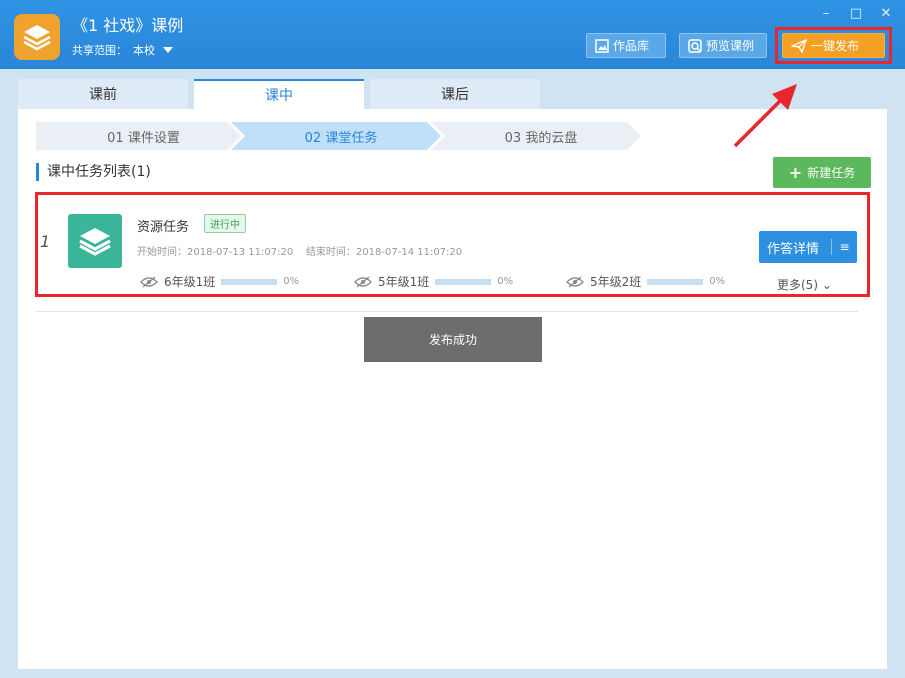 This screenshot has height=678, width=905. Describe the element at coordinates (536, 136) in the screenshot. I see `step-my-cloud-disk: 03 我的云盘` at that location.